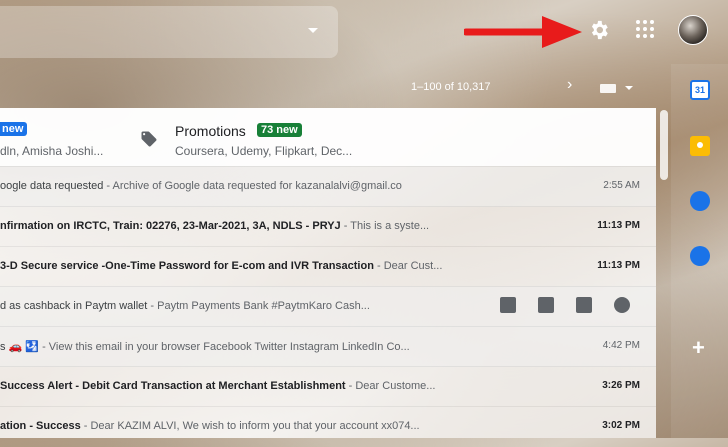 This screenshot has width=728, height=447. I want to click on promotions-label: Promotions, so click(210, 131).